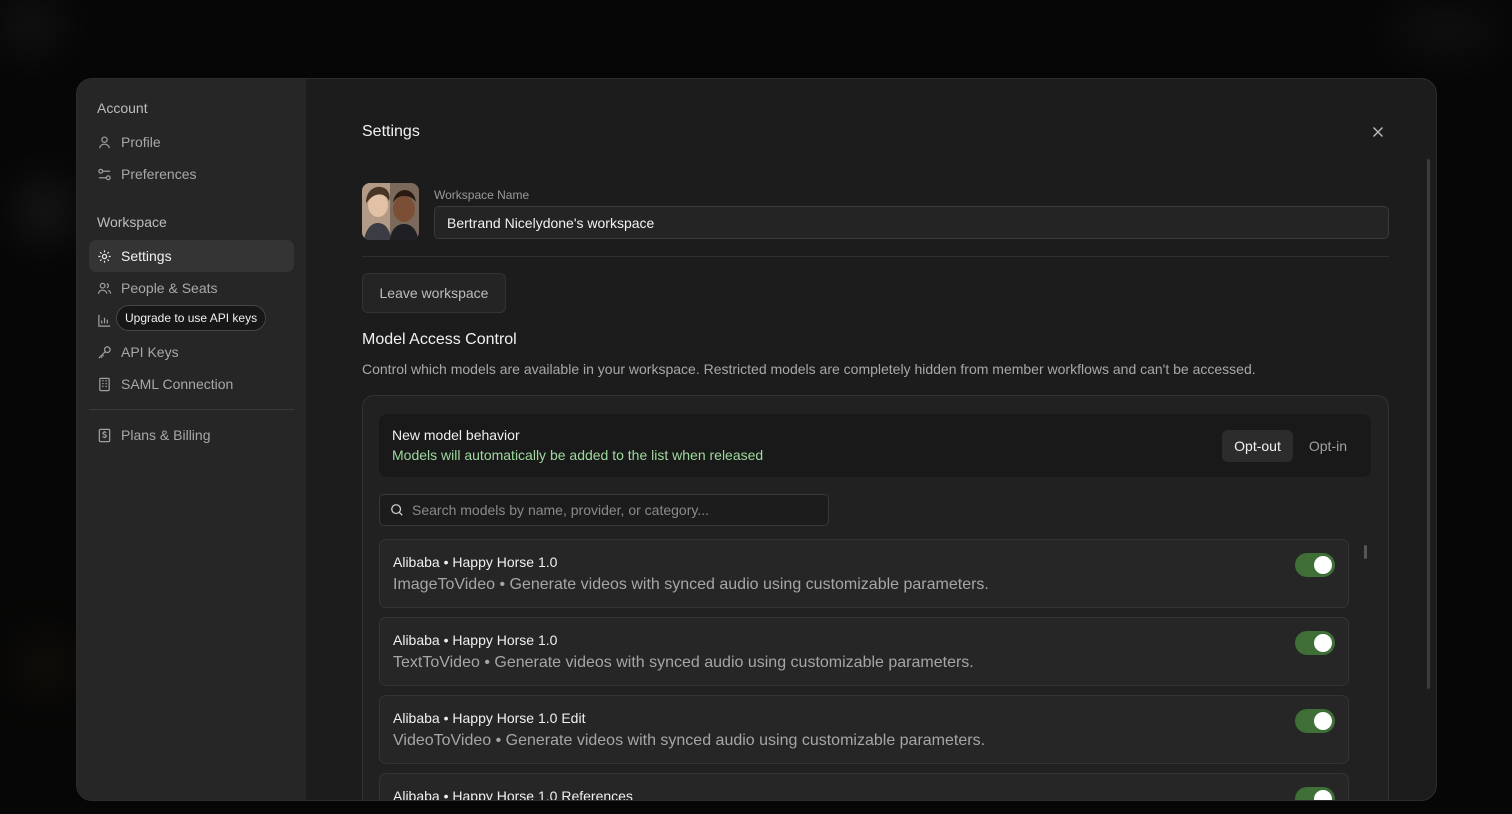 The height and width of the screenshot is (814, 1512). What do you see at coordinates (875, 256) in the screenshot?
I see `section-divider` at bounding box center [875, 256].